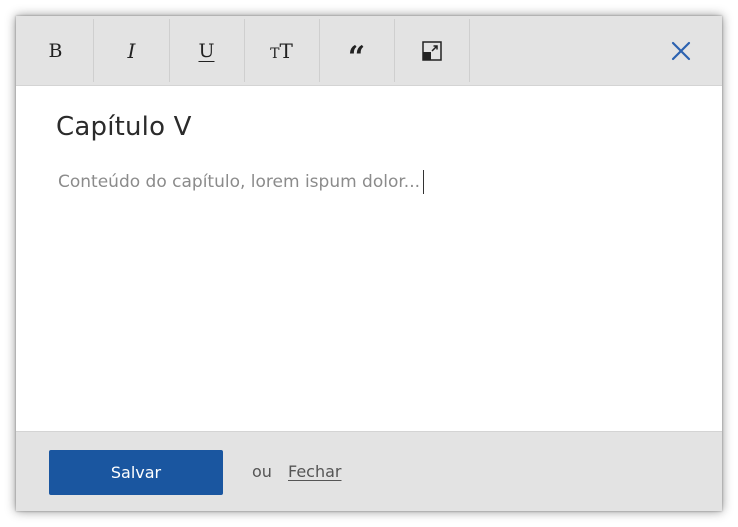 The height and width of the screenshot is (527, 738). What do you see at coordinates (356, 57) in the screenshot?
I see `quote-icon: “` at bounding box center [356, 57].